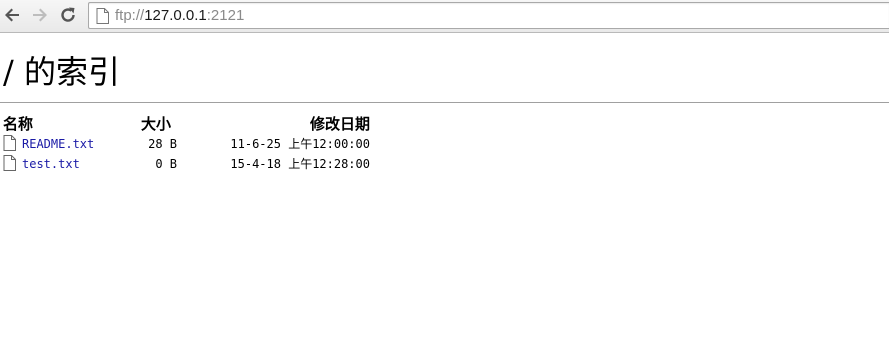 Image resolution: width=889 pixels, height=347 pixels. What do you see at coordinates (156, 124) in the screenshot?
I see `column-header-size: 大小` at bounding box center [156, 124].